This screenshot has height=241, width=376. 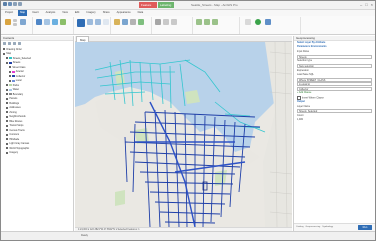 I want to click on clear-selection-icon, so click(x=106, y=22).